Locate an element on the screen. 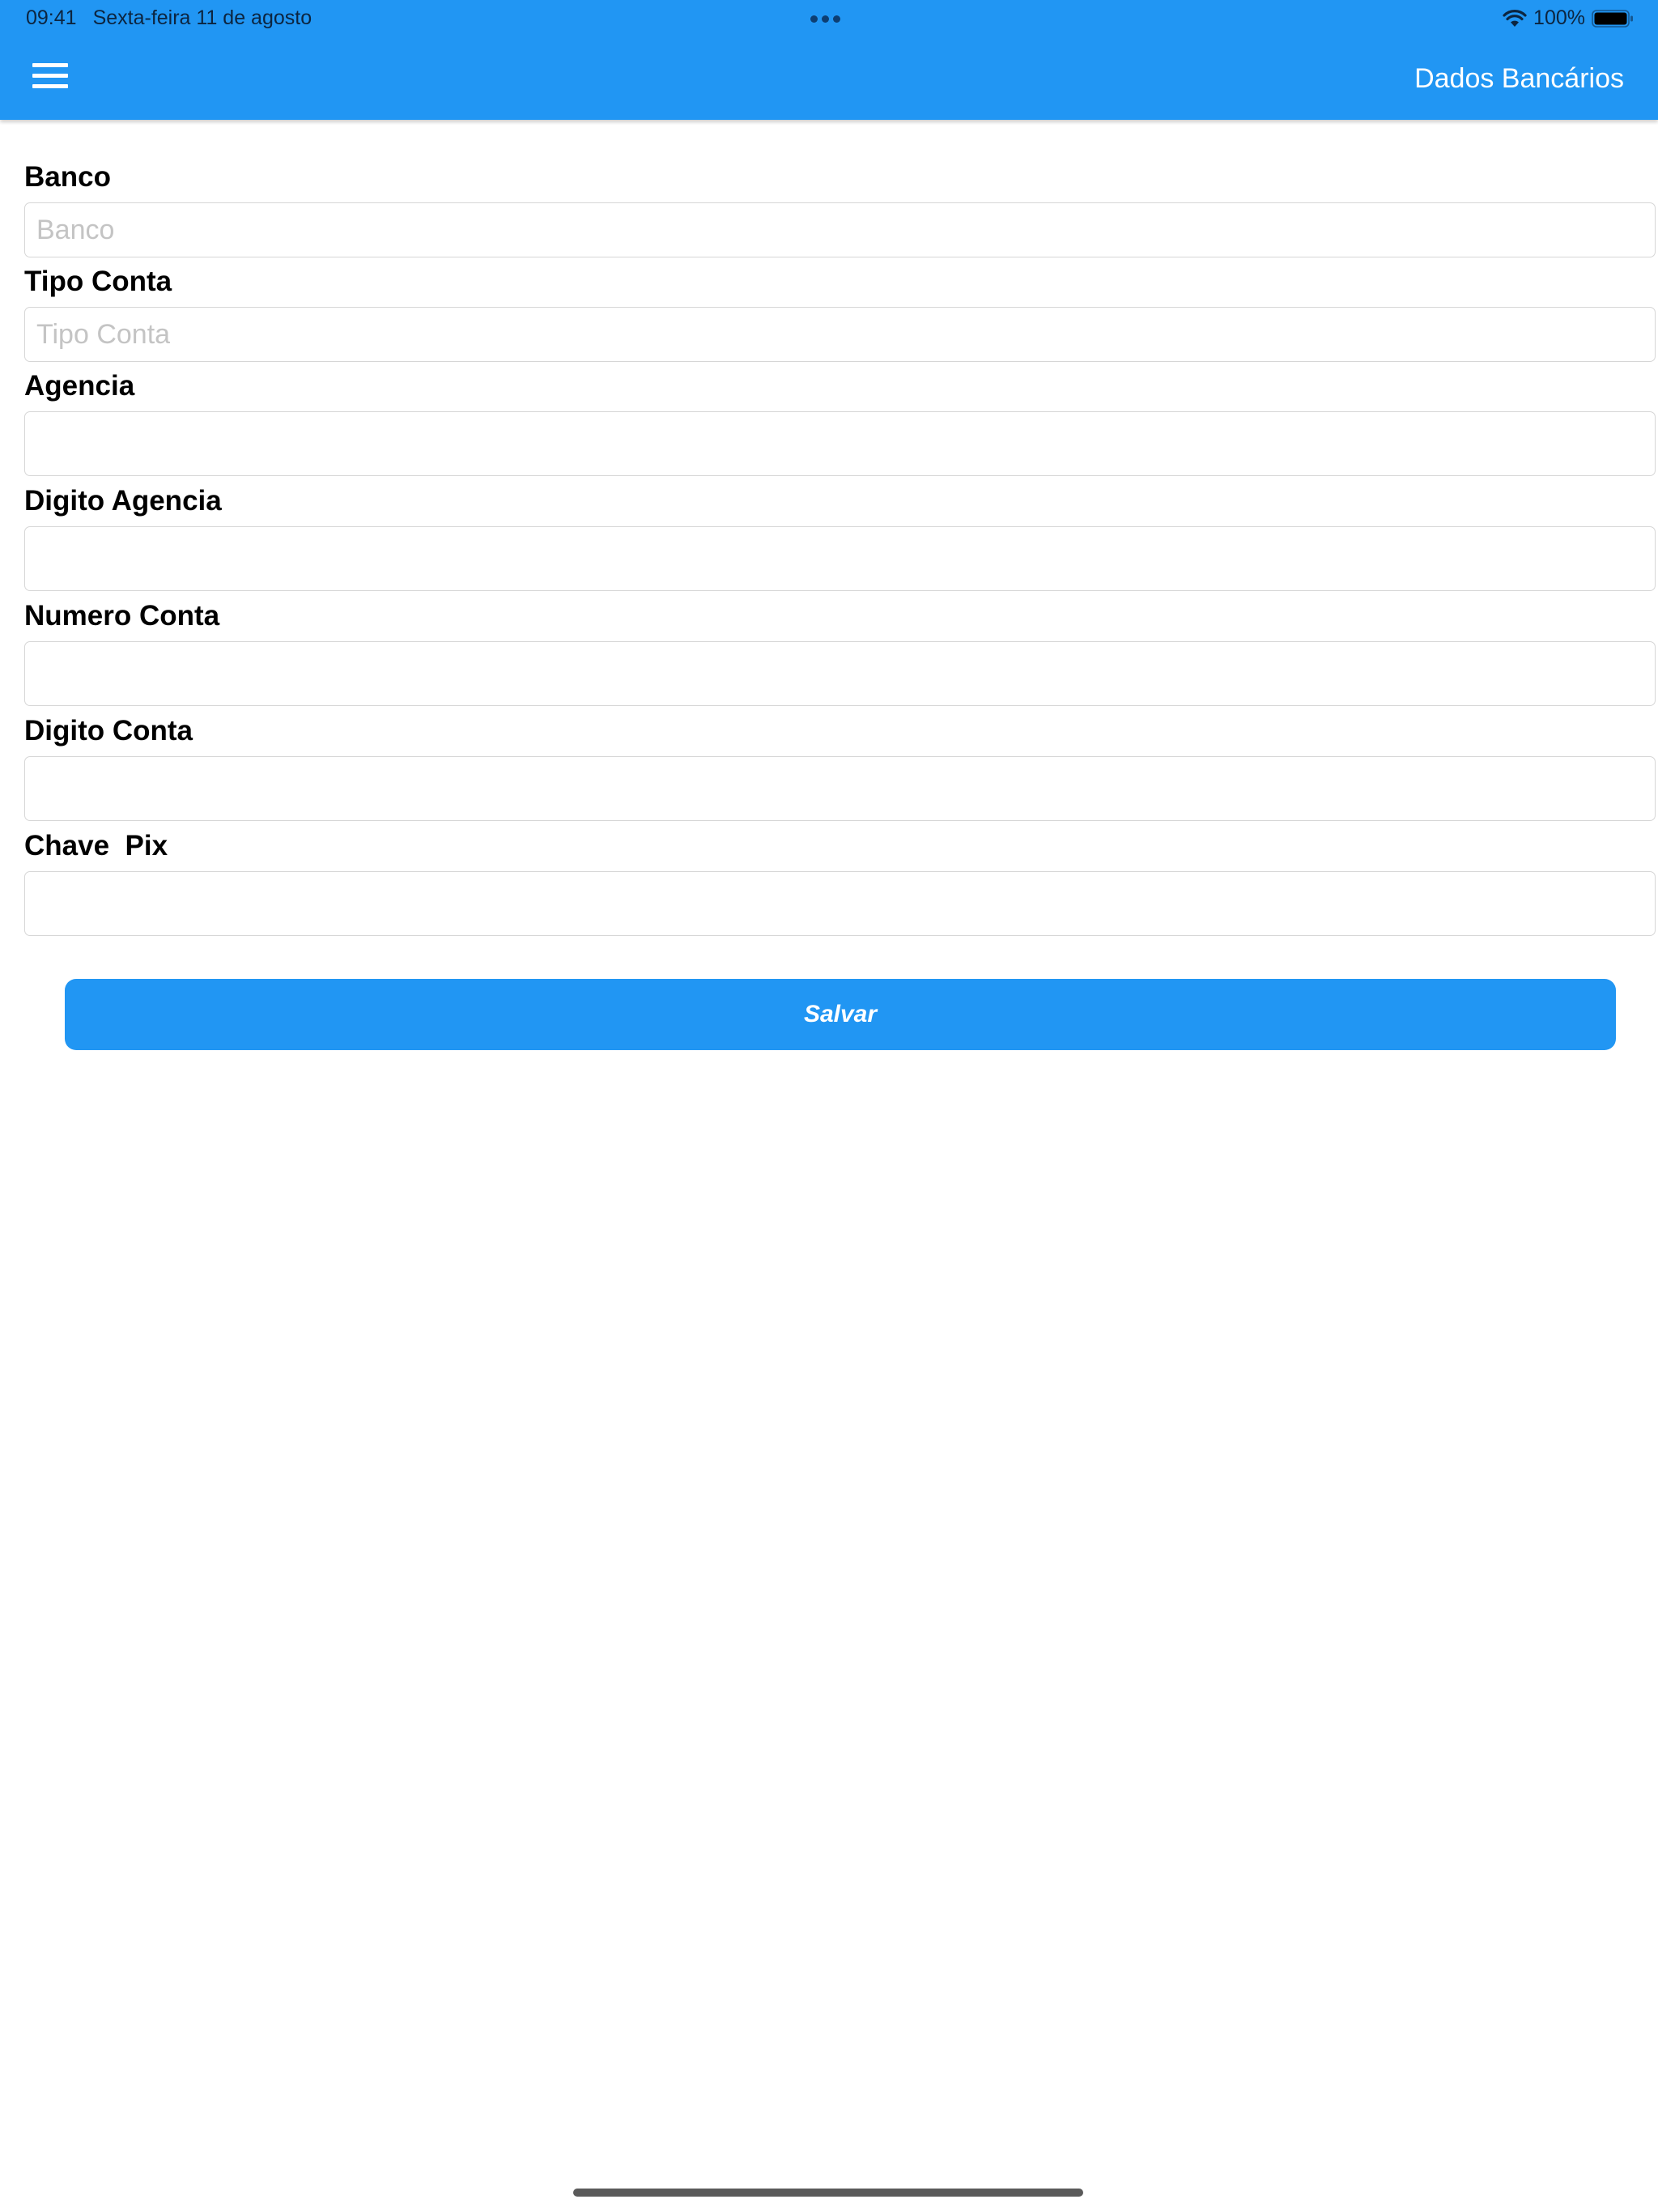  digito-agencia-input is located at coordinates (840, 559).